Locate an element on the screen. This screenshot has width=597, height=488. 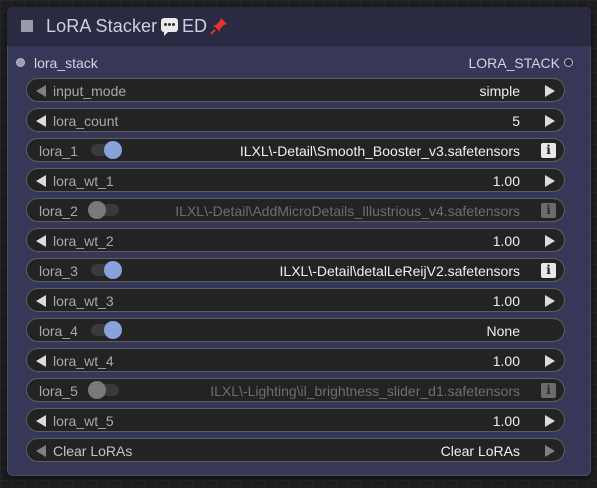
input-mode-combo: input_mode simple is located at coordinates (295, 90).